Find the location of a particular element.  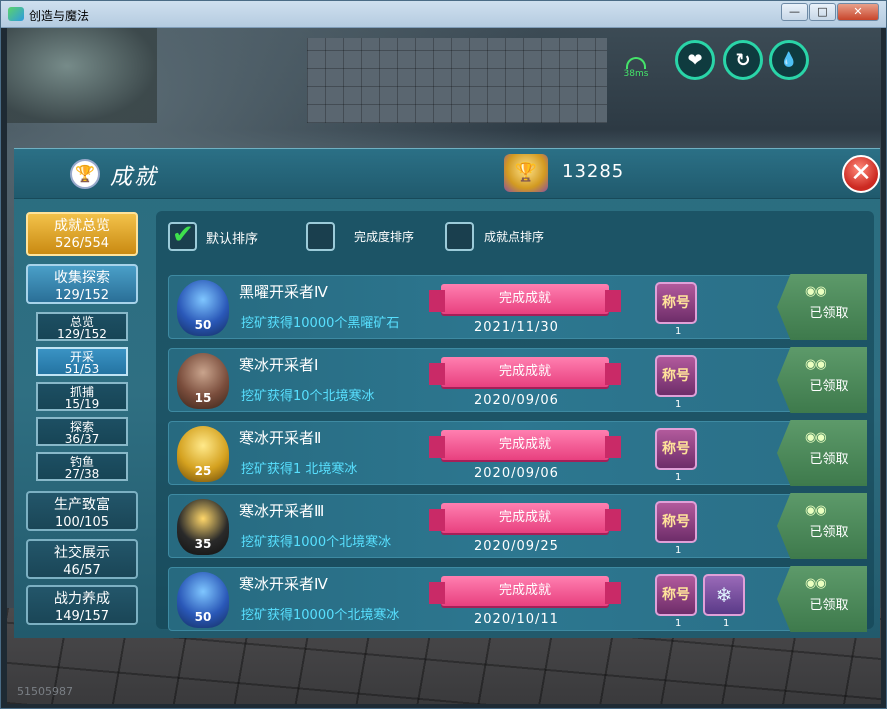

achievement-name: 黑曜开采者Ⅳ is located at coordinates (283, 292).